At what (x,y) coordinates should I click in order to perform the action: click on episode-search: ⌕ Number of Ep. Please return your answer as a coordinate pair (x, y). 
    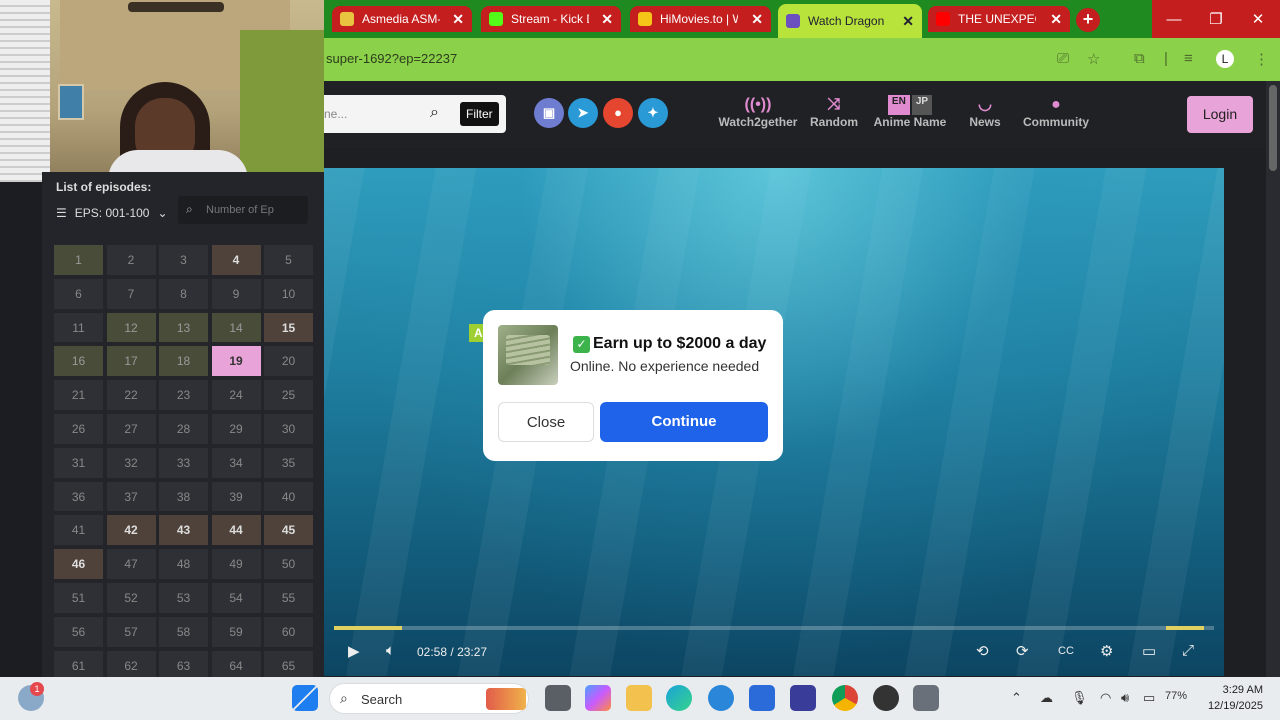
    Looking at the image, I should click on (243, 210).